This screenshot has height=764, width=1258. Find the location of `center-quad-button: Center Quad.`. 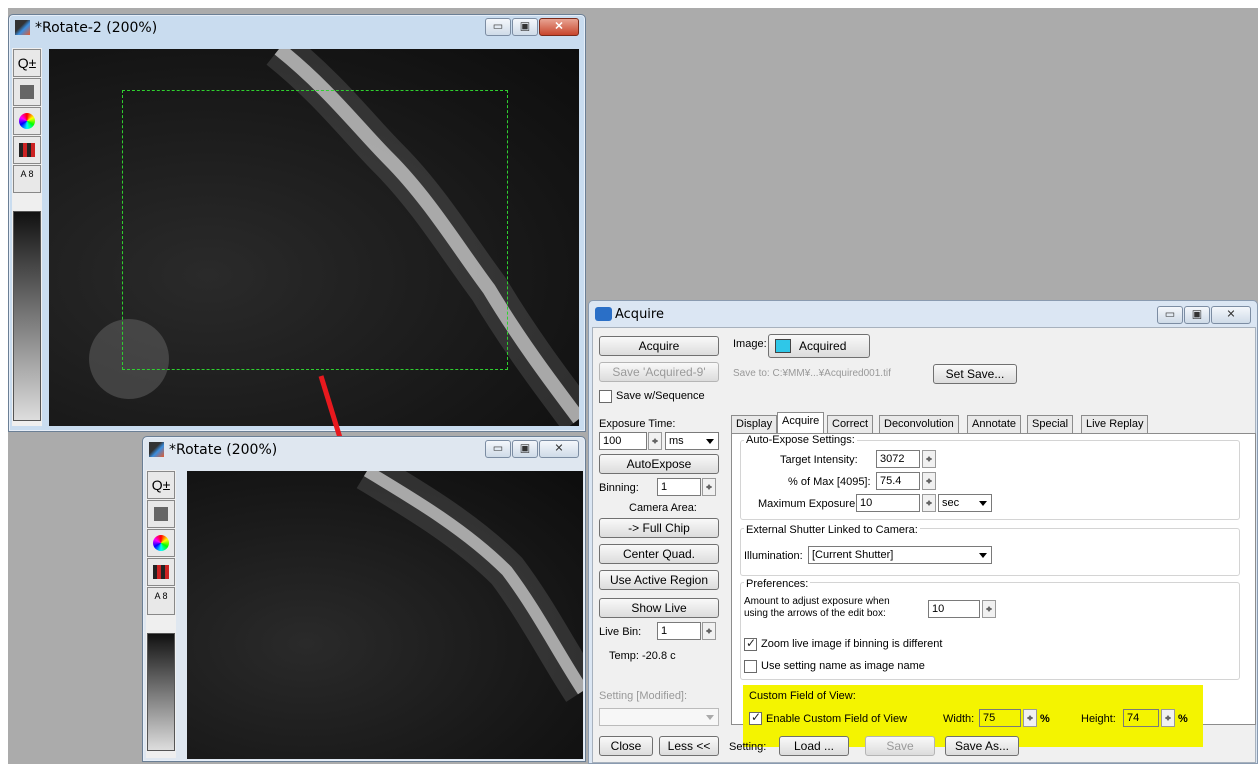

center-quad-button: Center Quad. is located at coordinates (659, 554).